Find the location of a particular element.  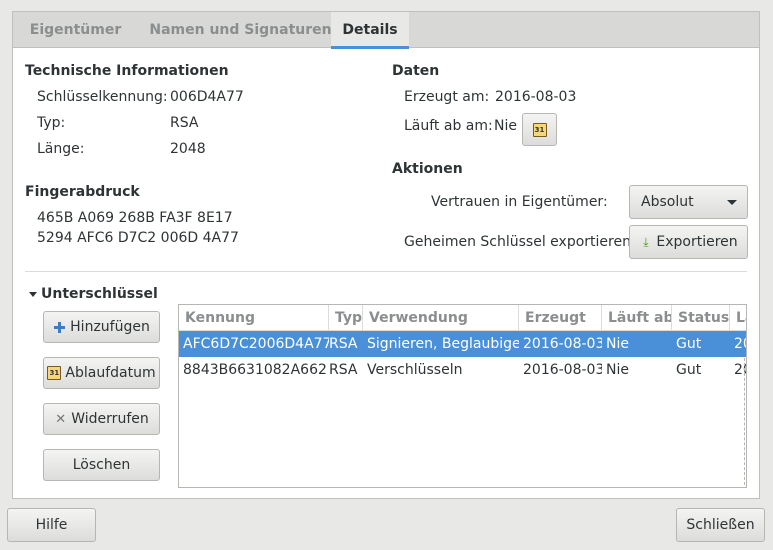

expiry-calendar-button: 31 is located at coordinates (539, 129).